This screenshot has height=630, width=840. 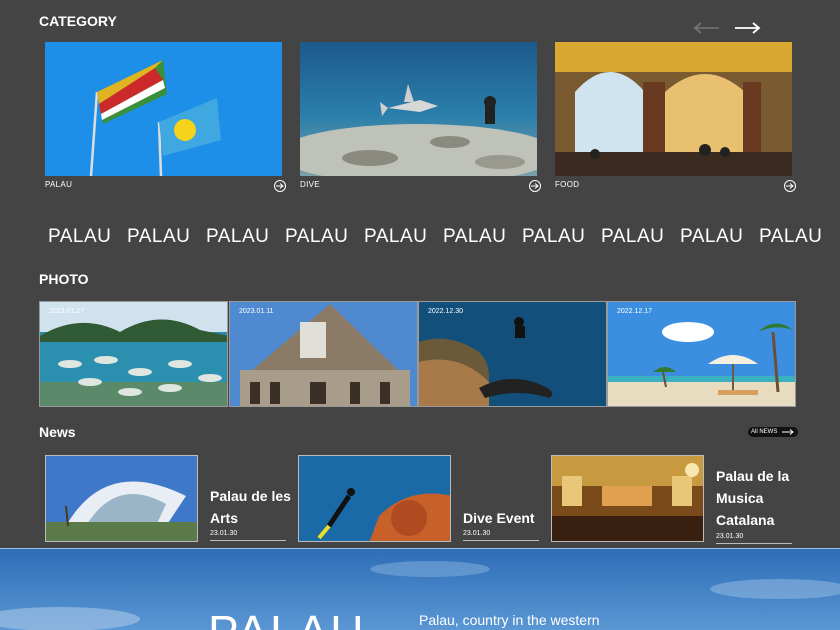 I want to click on news-headline-line: Catalana, so click(x=745, y=520).